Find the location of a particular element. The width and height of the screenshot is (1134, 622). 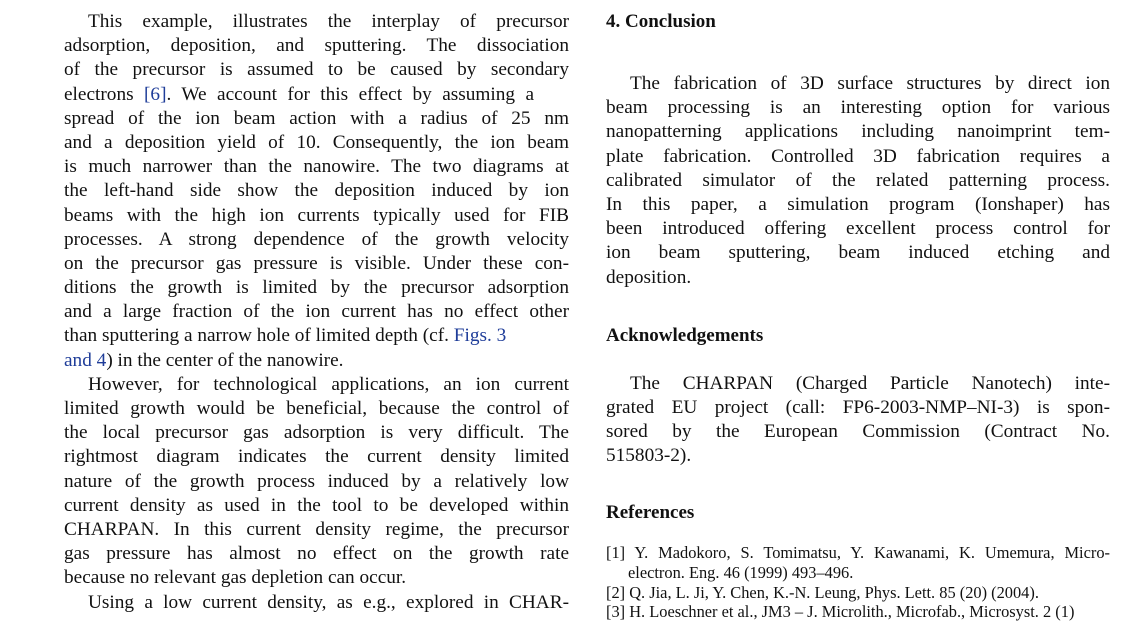

section-heading-conclusion: 4. Conclusion is located at coordinates (661, 21).